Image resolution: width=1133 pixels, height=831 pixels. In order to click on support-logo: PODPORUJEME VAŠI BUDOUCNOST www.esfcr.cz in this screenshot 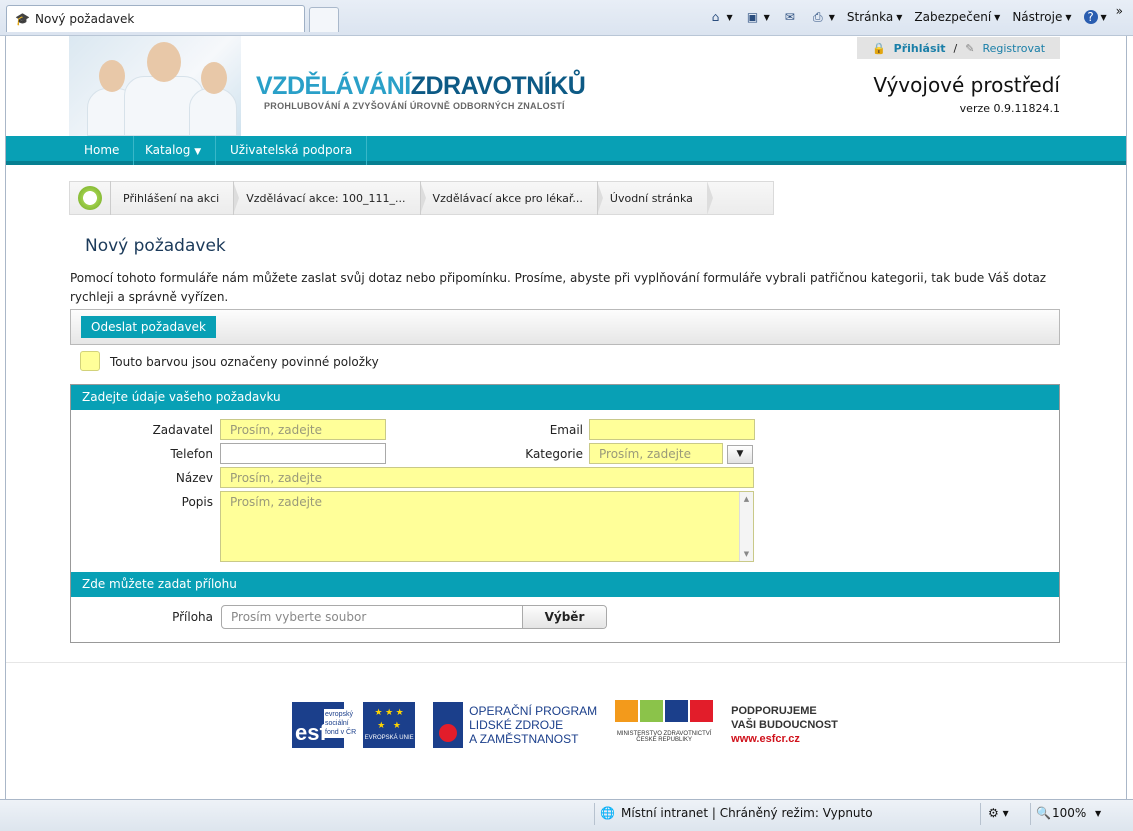, I will do `click(784, 725)`.